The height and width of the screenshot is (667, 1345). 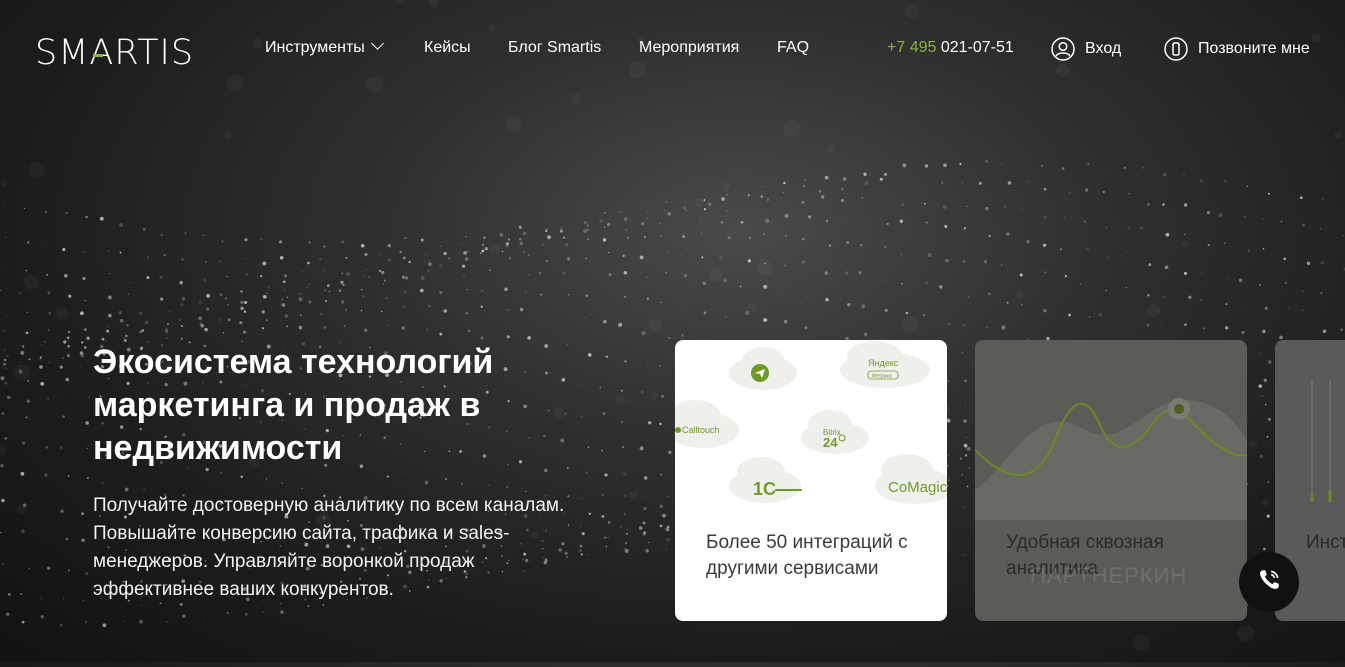 What do you see at coordinates (1109, 575) in the screenshot?
I see `watermark: ПАРТНЕРКИН` at bounding box center [1109, 575].